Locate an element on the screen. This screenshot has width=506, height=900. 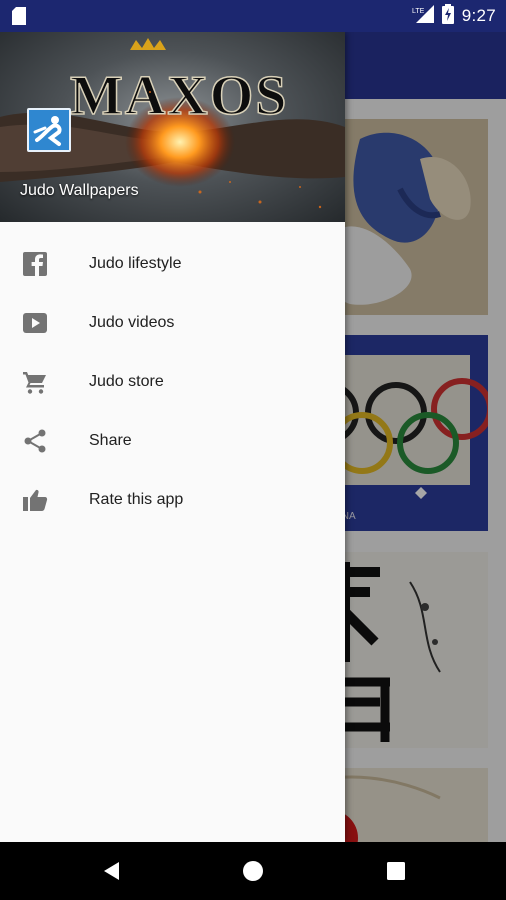
menu-item-rate-this-app: Rate this app is located at coordinates (172, 499).